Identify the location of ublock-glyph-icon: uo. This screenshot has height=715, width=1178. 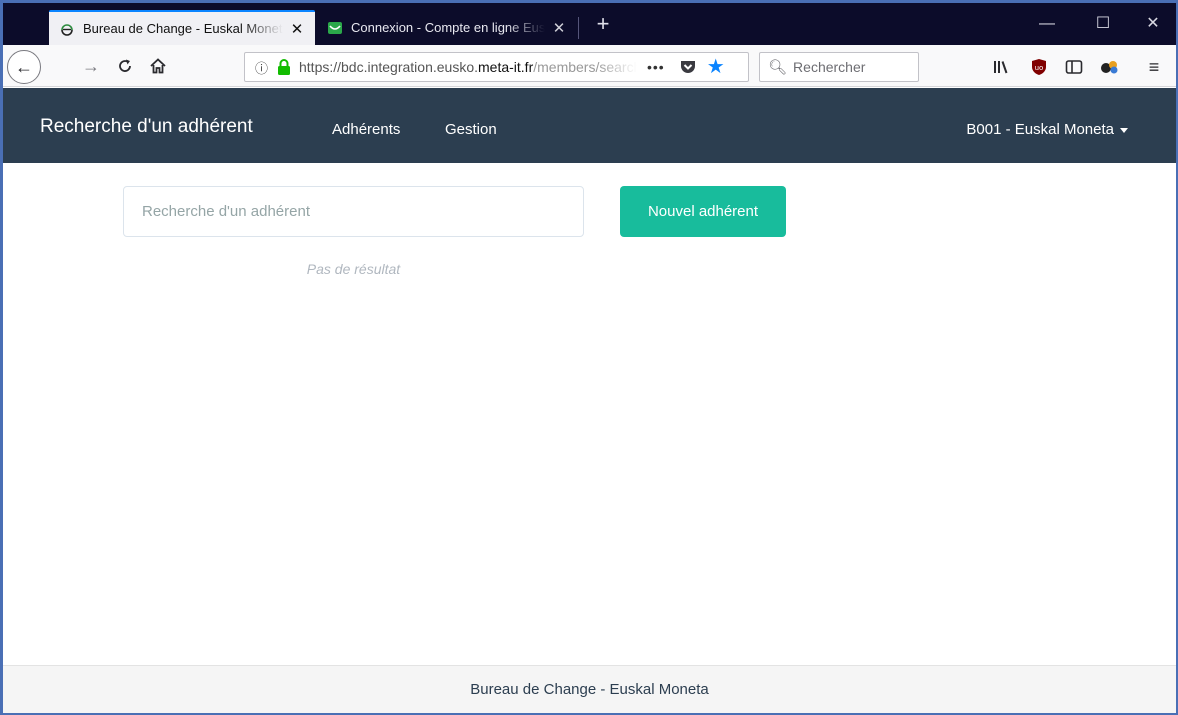
(1039, 67).